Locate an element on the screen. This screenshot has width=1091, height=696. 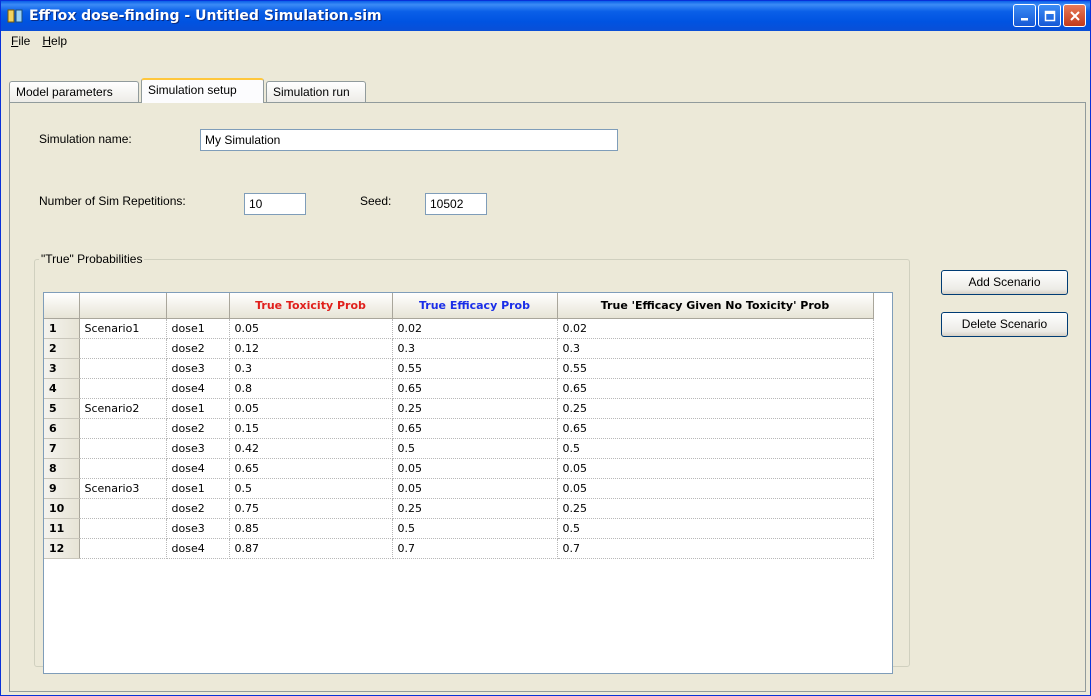
grid-header-toxicity: True Toxicity Prob is located at coordinates (311, 306).